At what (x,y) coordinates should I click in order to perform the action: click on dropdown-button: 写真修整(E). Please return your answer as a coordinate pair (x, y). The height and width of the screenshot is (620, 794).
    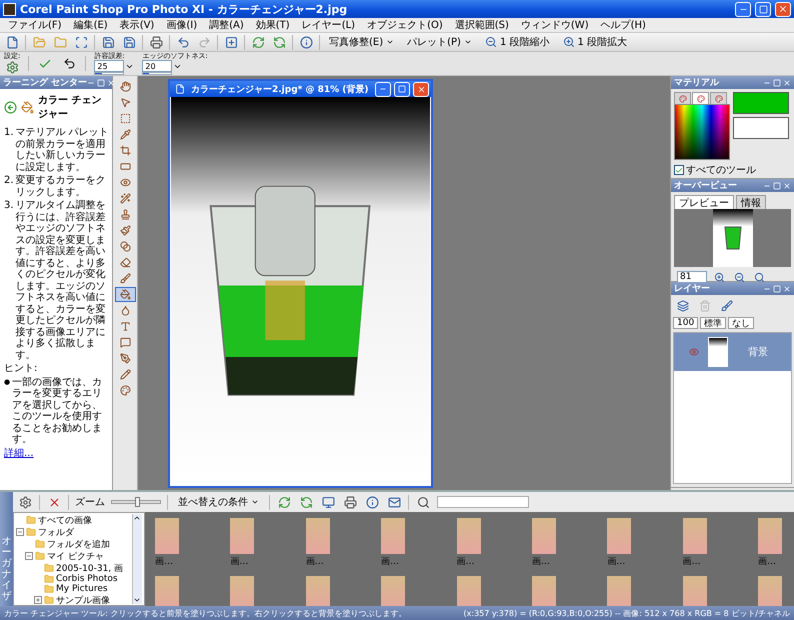
    Looking at the image, I should click on (361, 42).